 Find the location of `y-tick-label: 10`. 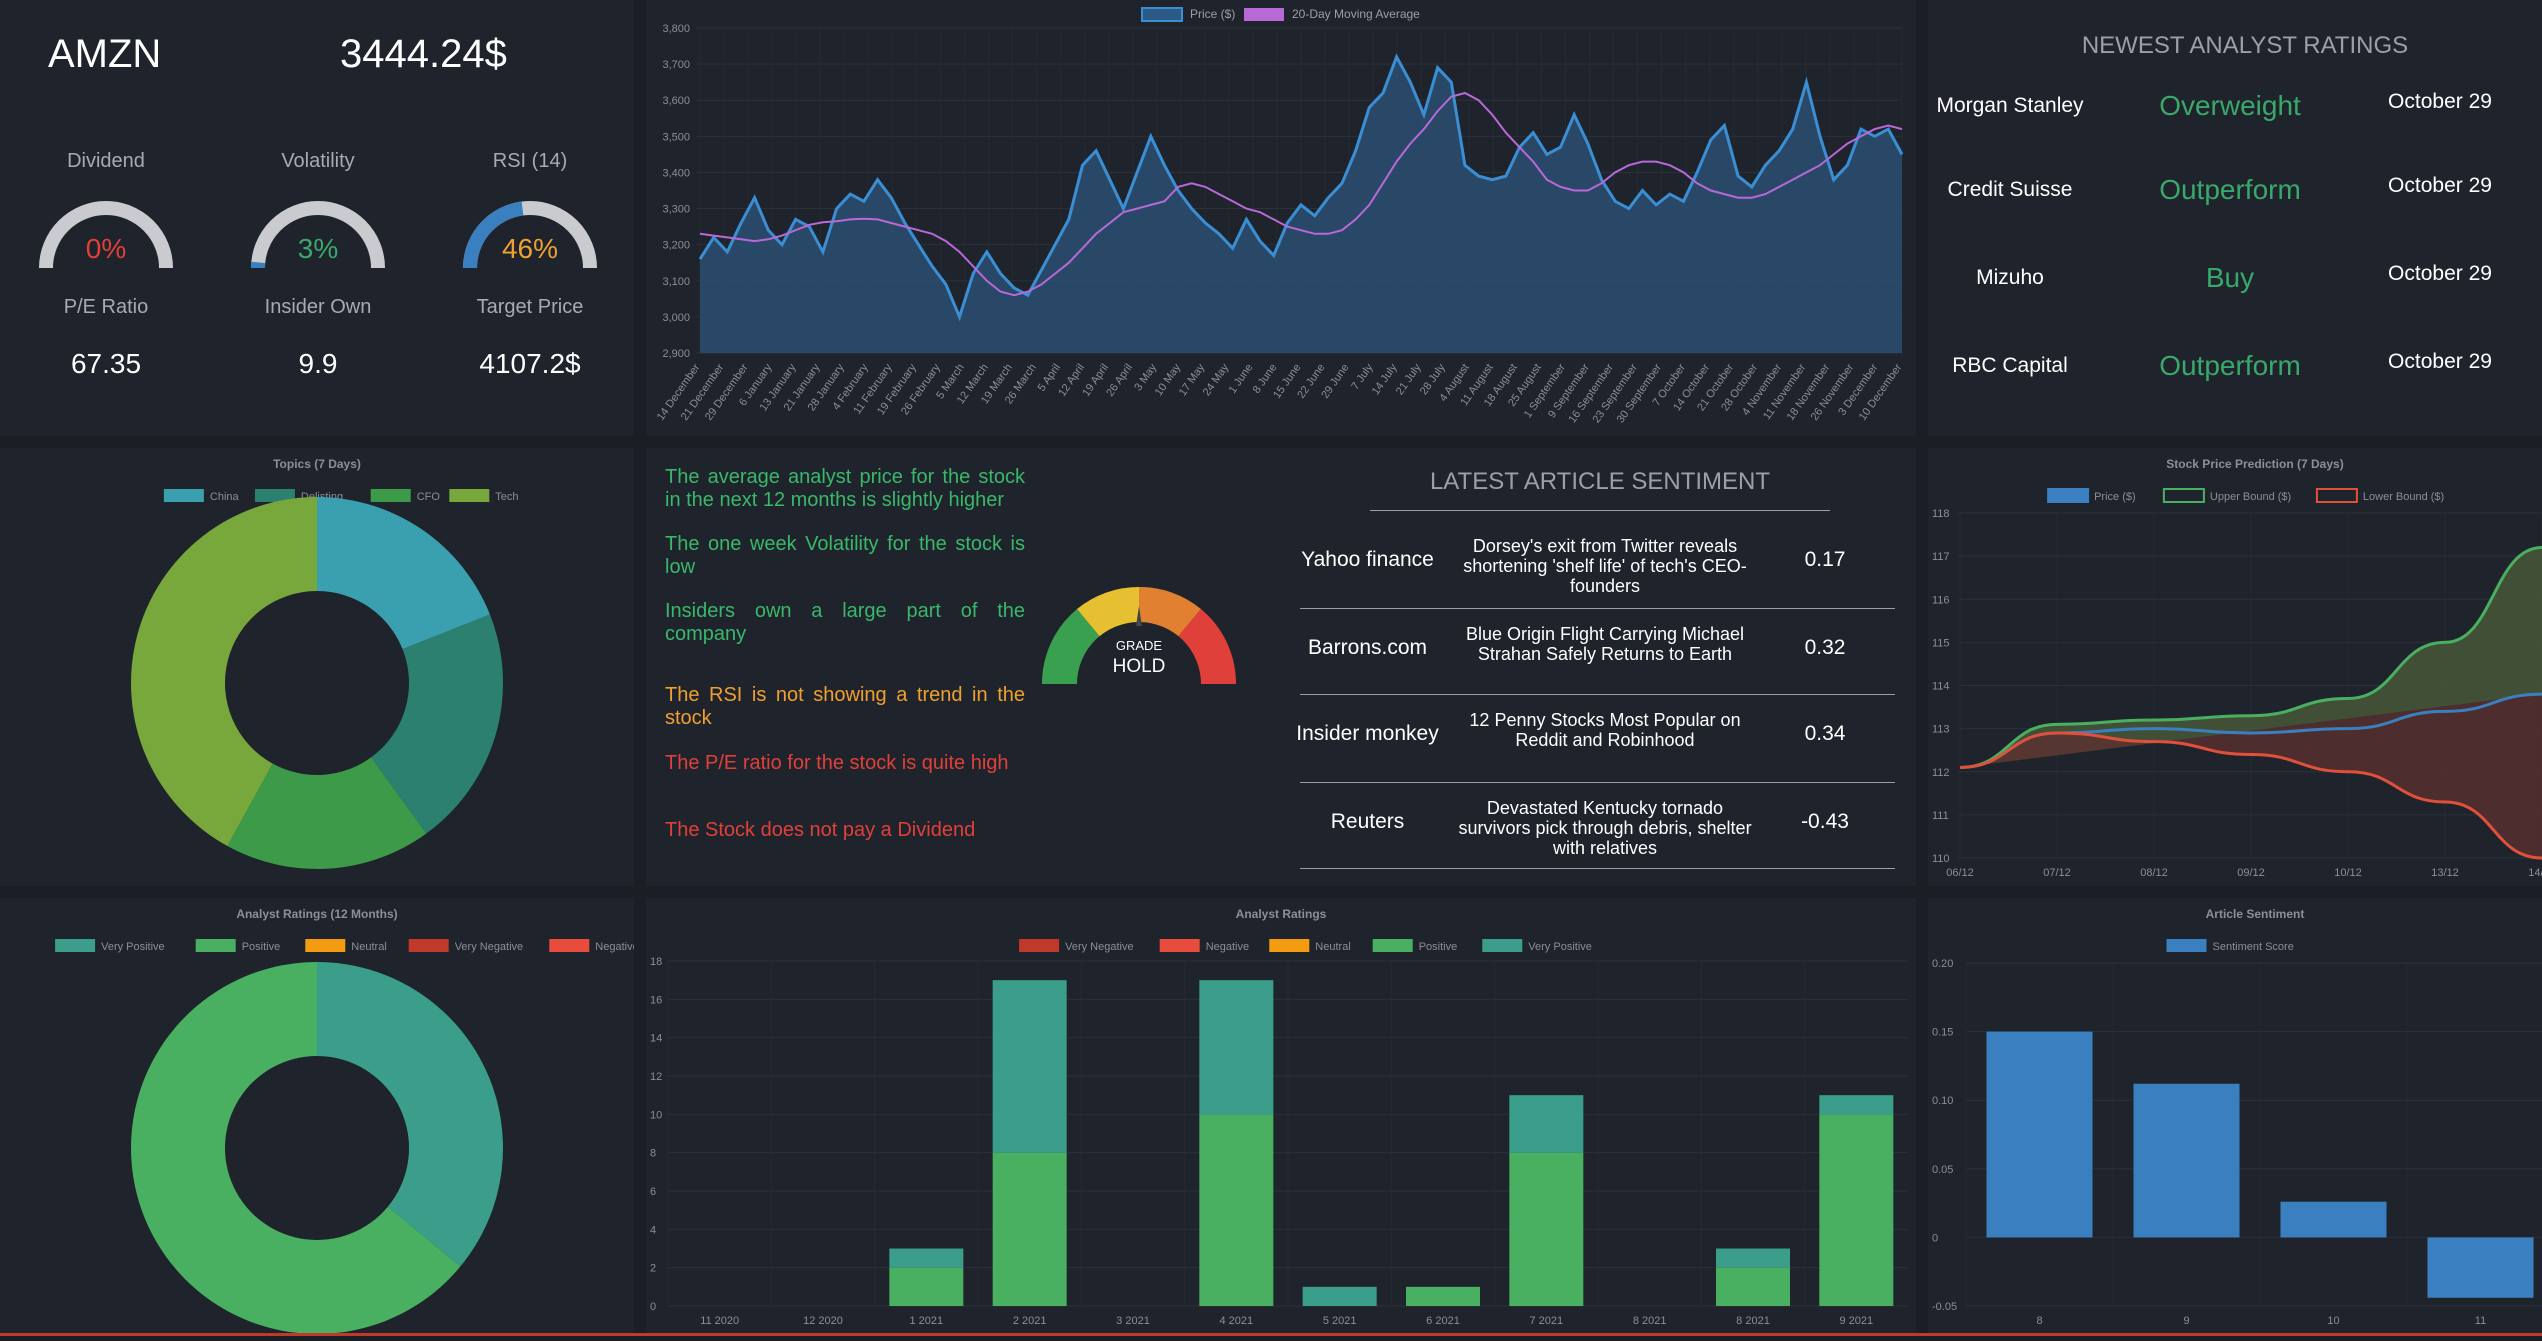

y-tick-label: 10 is located at coordinates (656, 1115).